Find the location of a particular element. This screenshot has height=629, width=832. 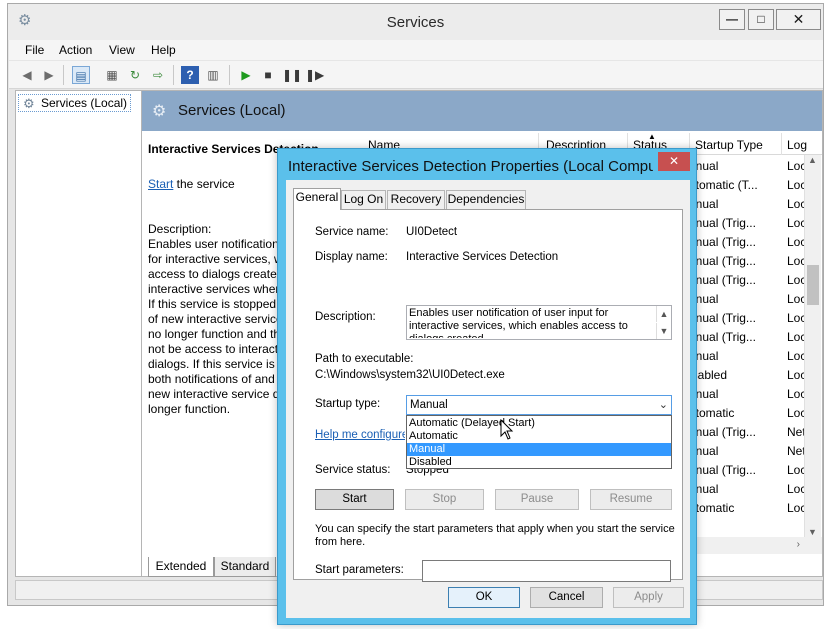

tree-item-label: Services (Local) is located at coordinates (84, 103).